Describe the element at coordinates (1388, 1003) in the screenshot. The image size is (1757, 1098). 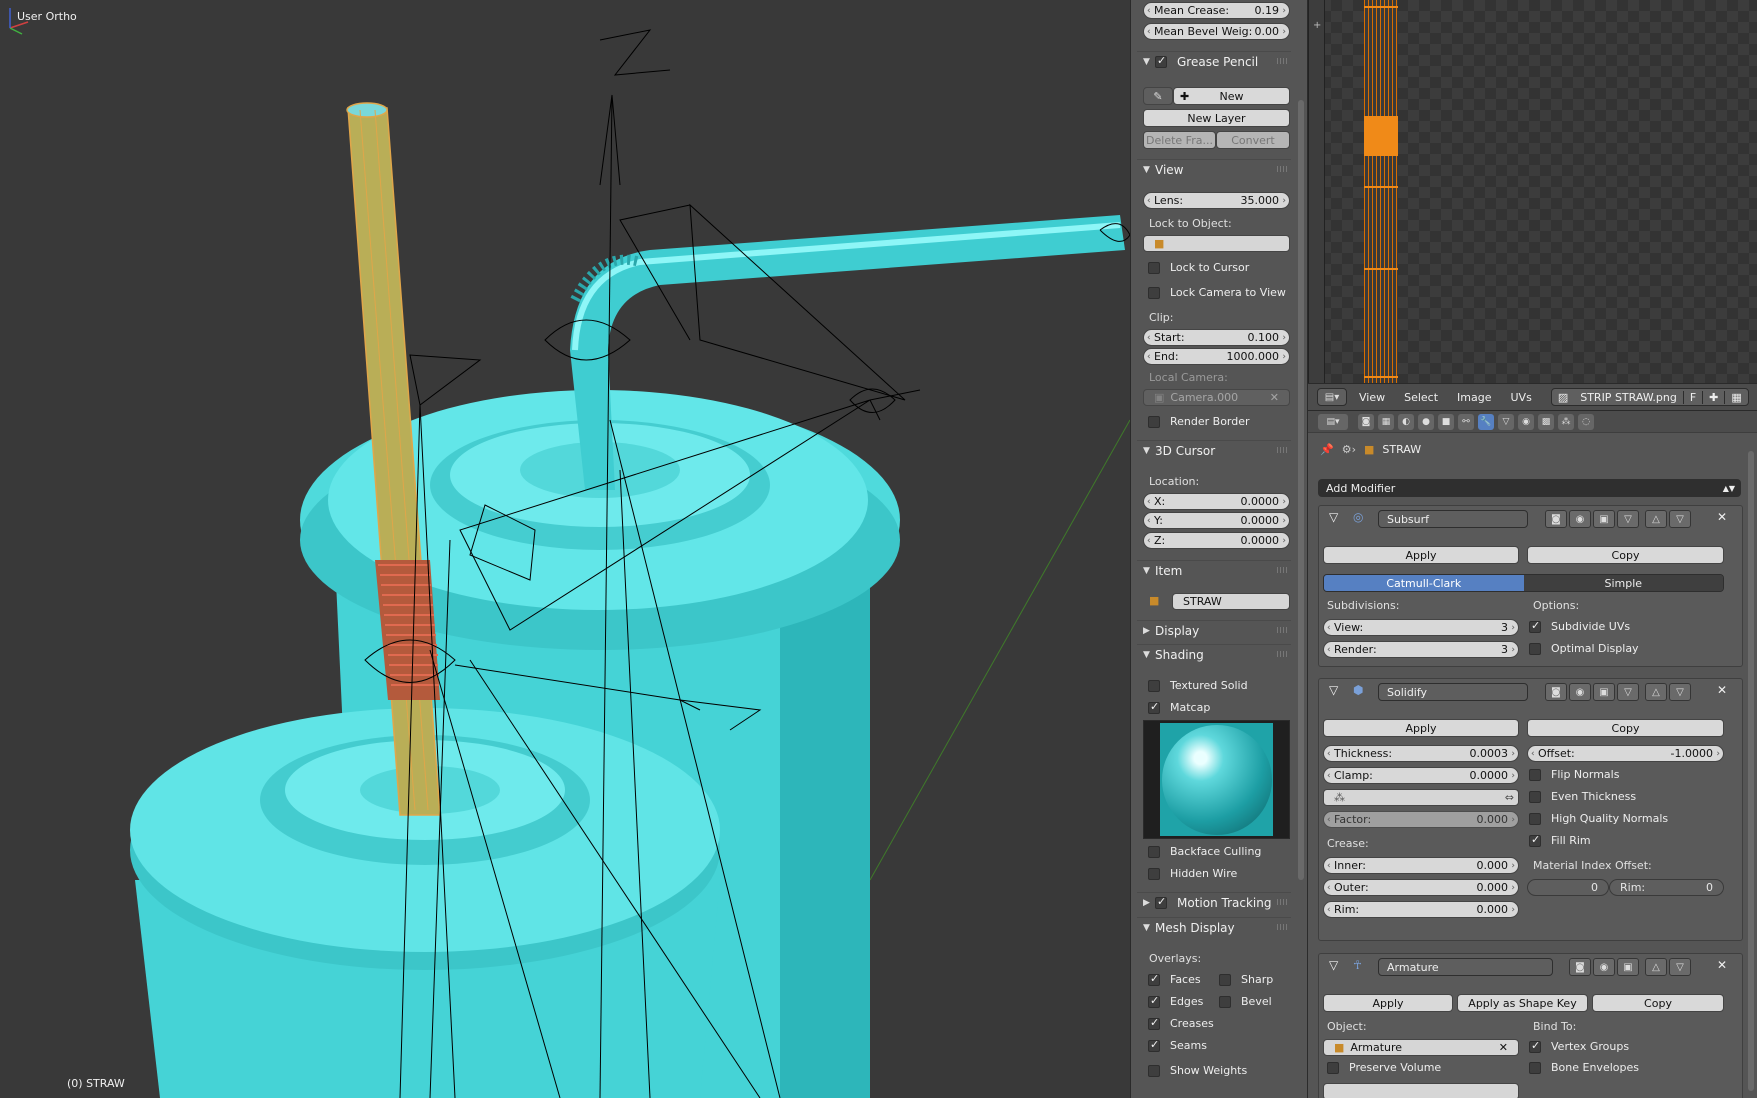
I see `armature-apply-button: Apply` at that location.